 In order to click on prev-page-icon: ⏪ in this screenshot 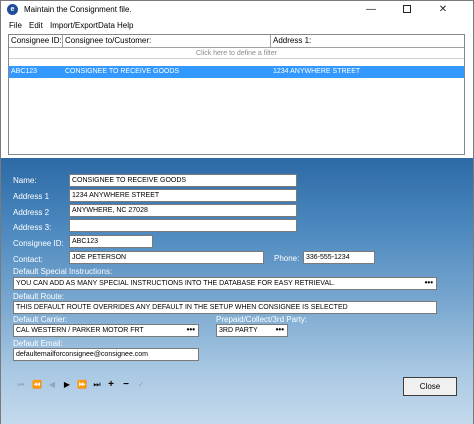, I will do `click(37, 385)`.